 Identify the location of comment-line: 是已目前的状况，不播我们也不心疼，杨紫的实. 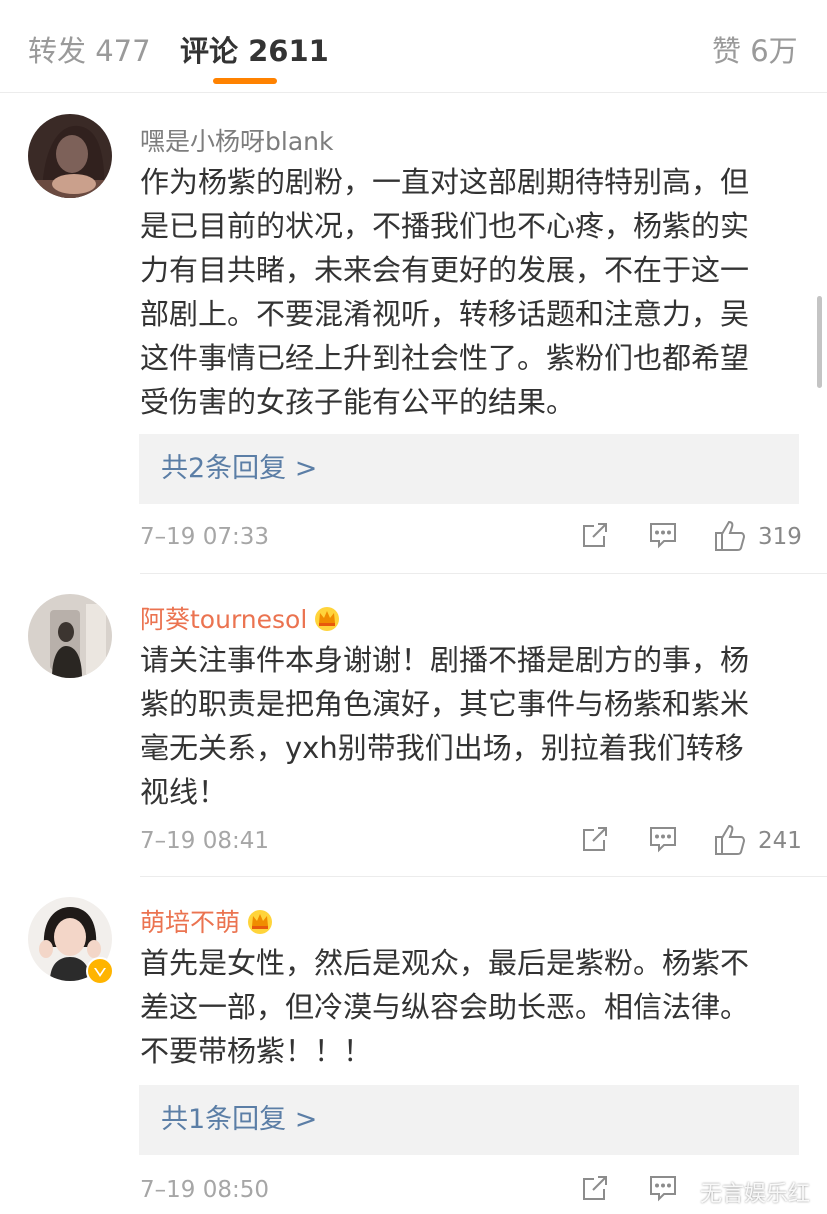
(445, 226).